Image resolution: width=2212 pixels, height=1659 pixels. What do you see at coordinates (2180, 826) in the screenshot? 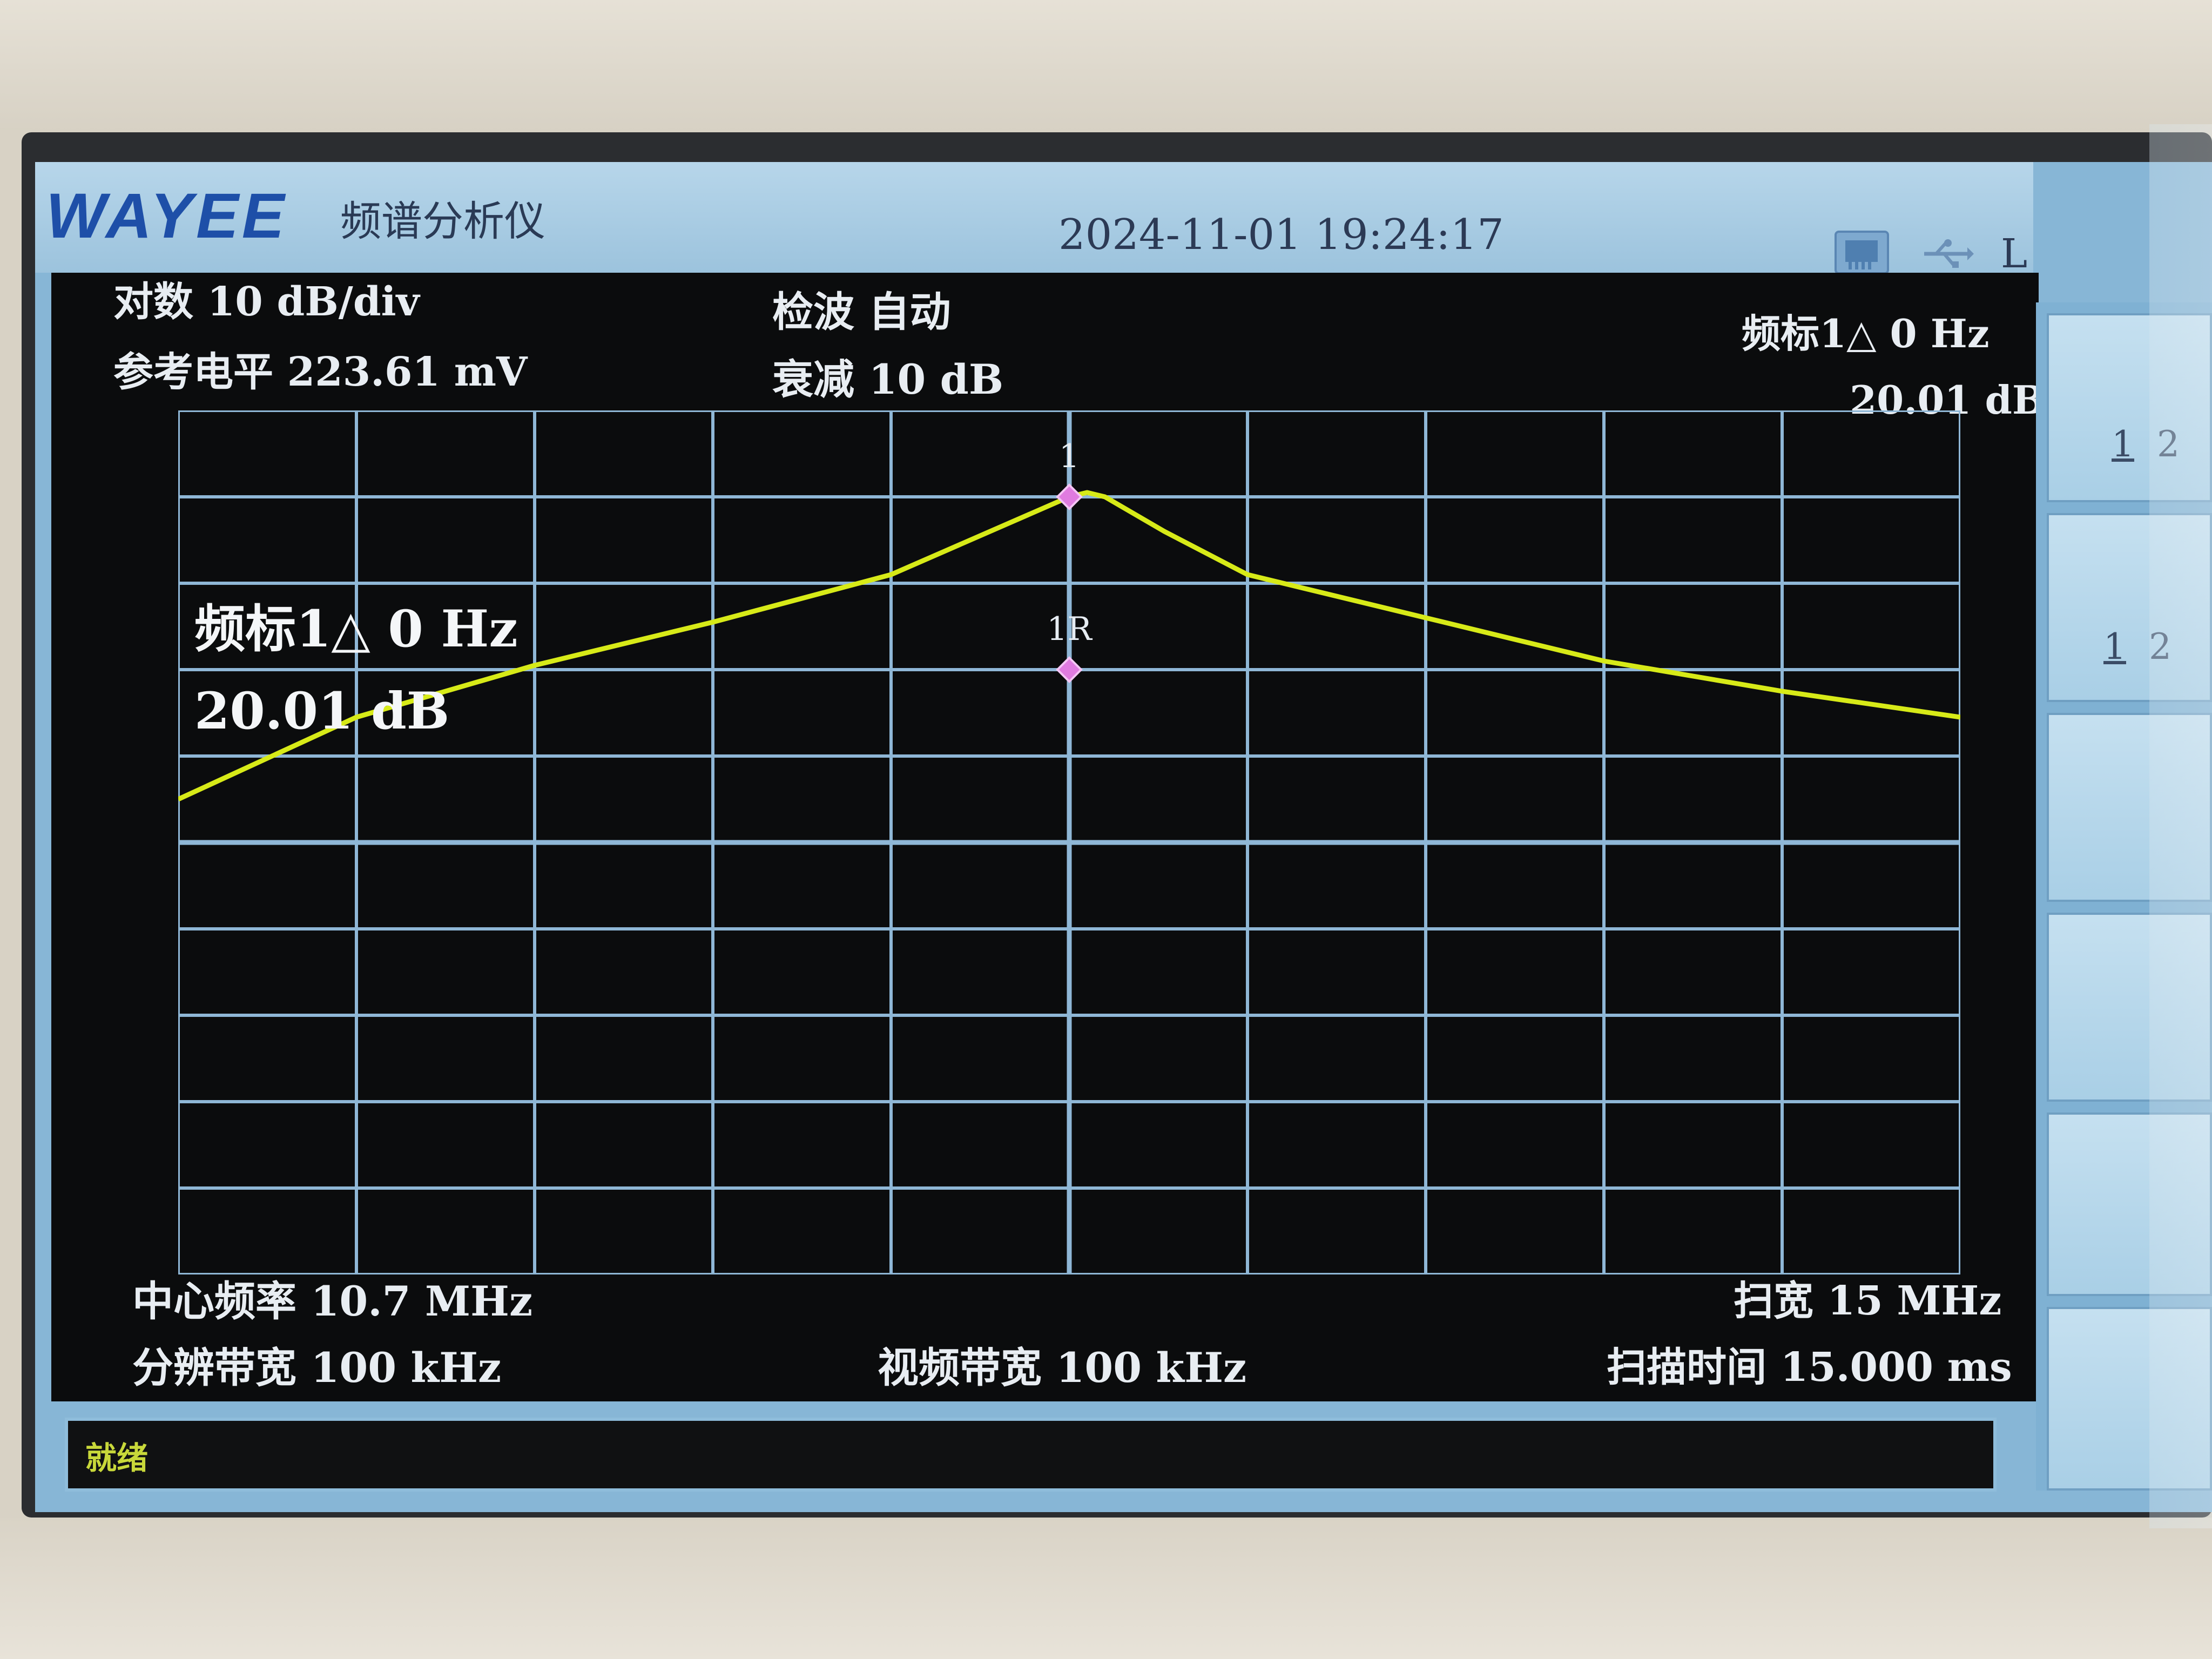
I see `screen-glare` at bounding box center [2180, 826].